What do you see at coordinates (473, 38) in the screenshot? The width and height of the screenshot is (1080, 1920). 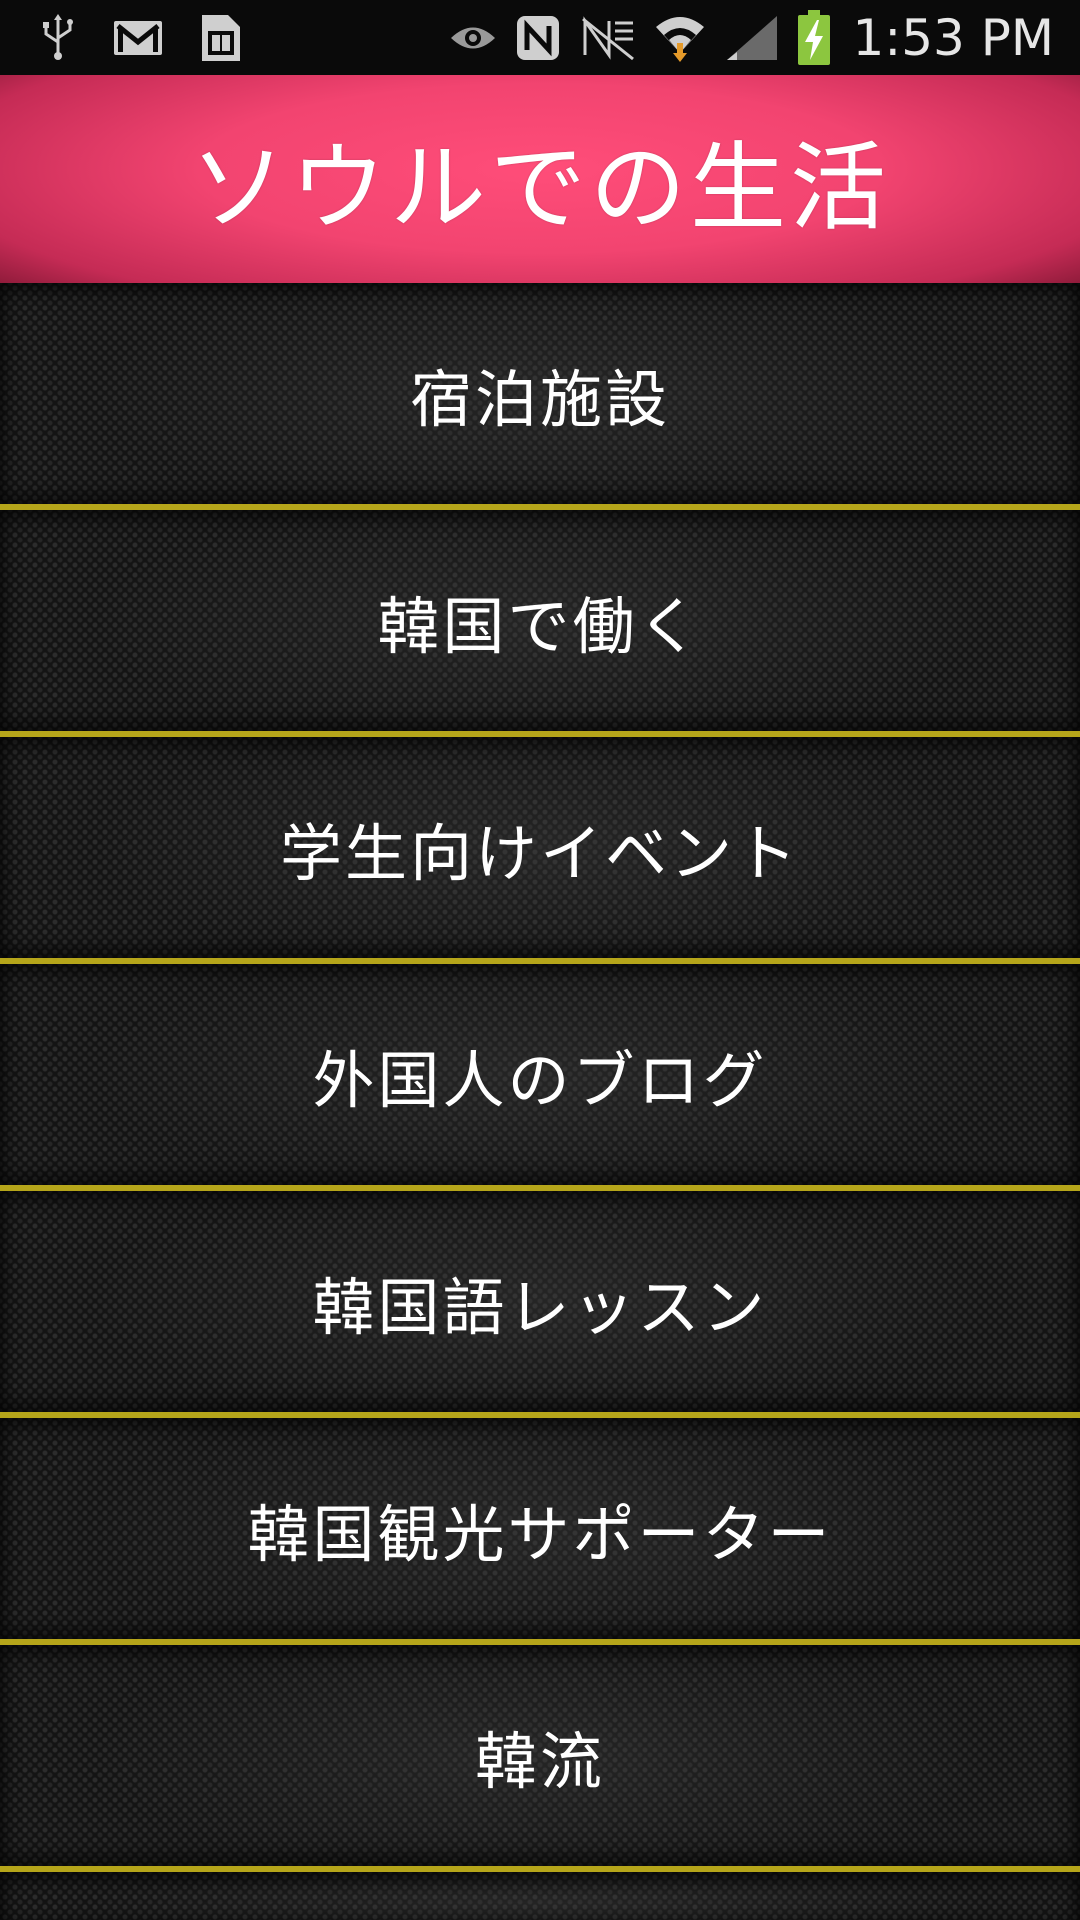 I see `eye-icon` at bounding box center [473, 38].